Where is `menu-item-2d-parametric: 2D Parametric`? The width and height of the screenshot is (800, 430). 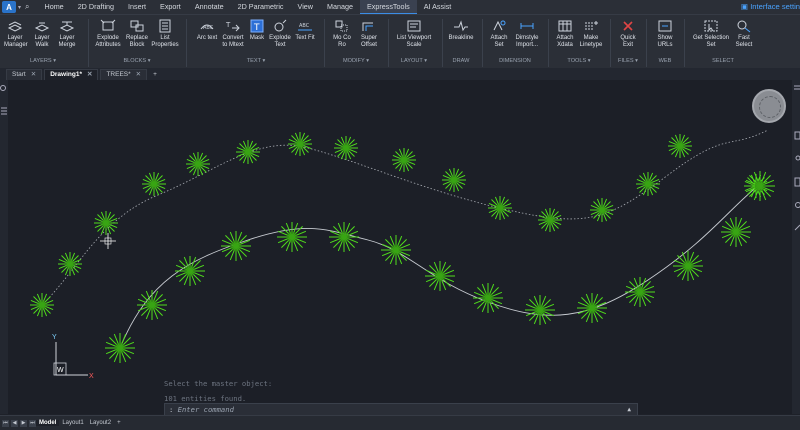 menu-item-2d-parametric: 2D Parametric is located at coordinates (261, 7).